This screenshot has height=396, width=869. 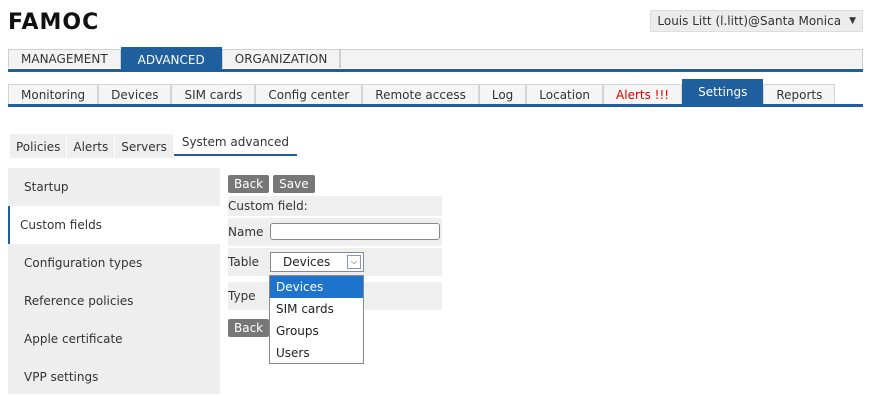 What do you see at coordinates (309, 94) in the screenshot?
I see `tab-config-center: Config center` at bounding box center [309, 94].